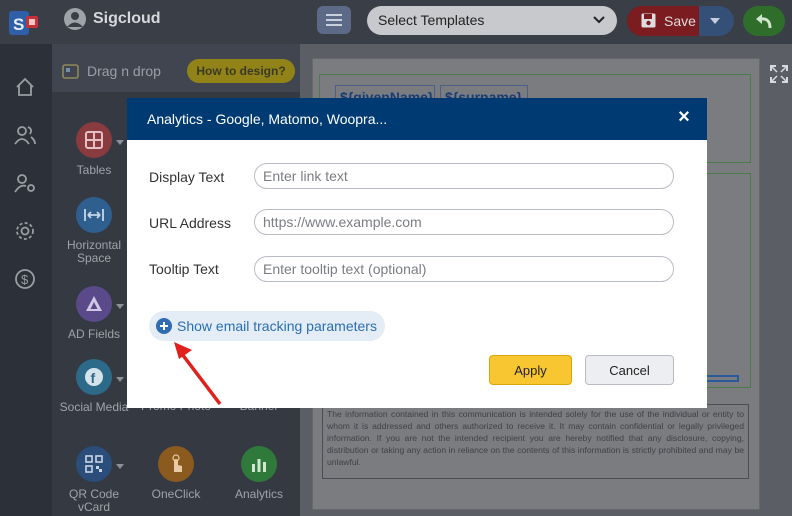 The width and height of the screenshot is (792, 516). What do you see at coordinates (25, 231) in the screenshot?
I see `gear-icon` at bounding box center [25, 231].